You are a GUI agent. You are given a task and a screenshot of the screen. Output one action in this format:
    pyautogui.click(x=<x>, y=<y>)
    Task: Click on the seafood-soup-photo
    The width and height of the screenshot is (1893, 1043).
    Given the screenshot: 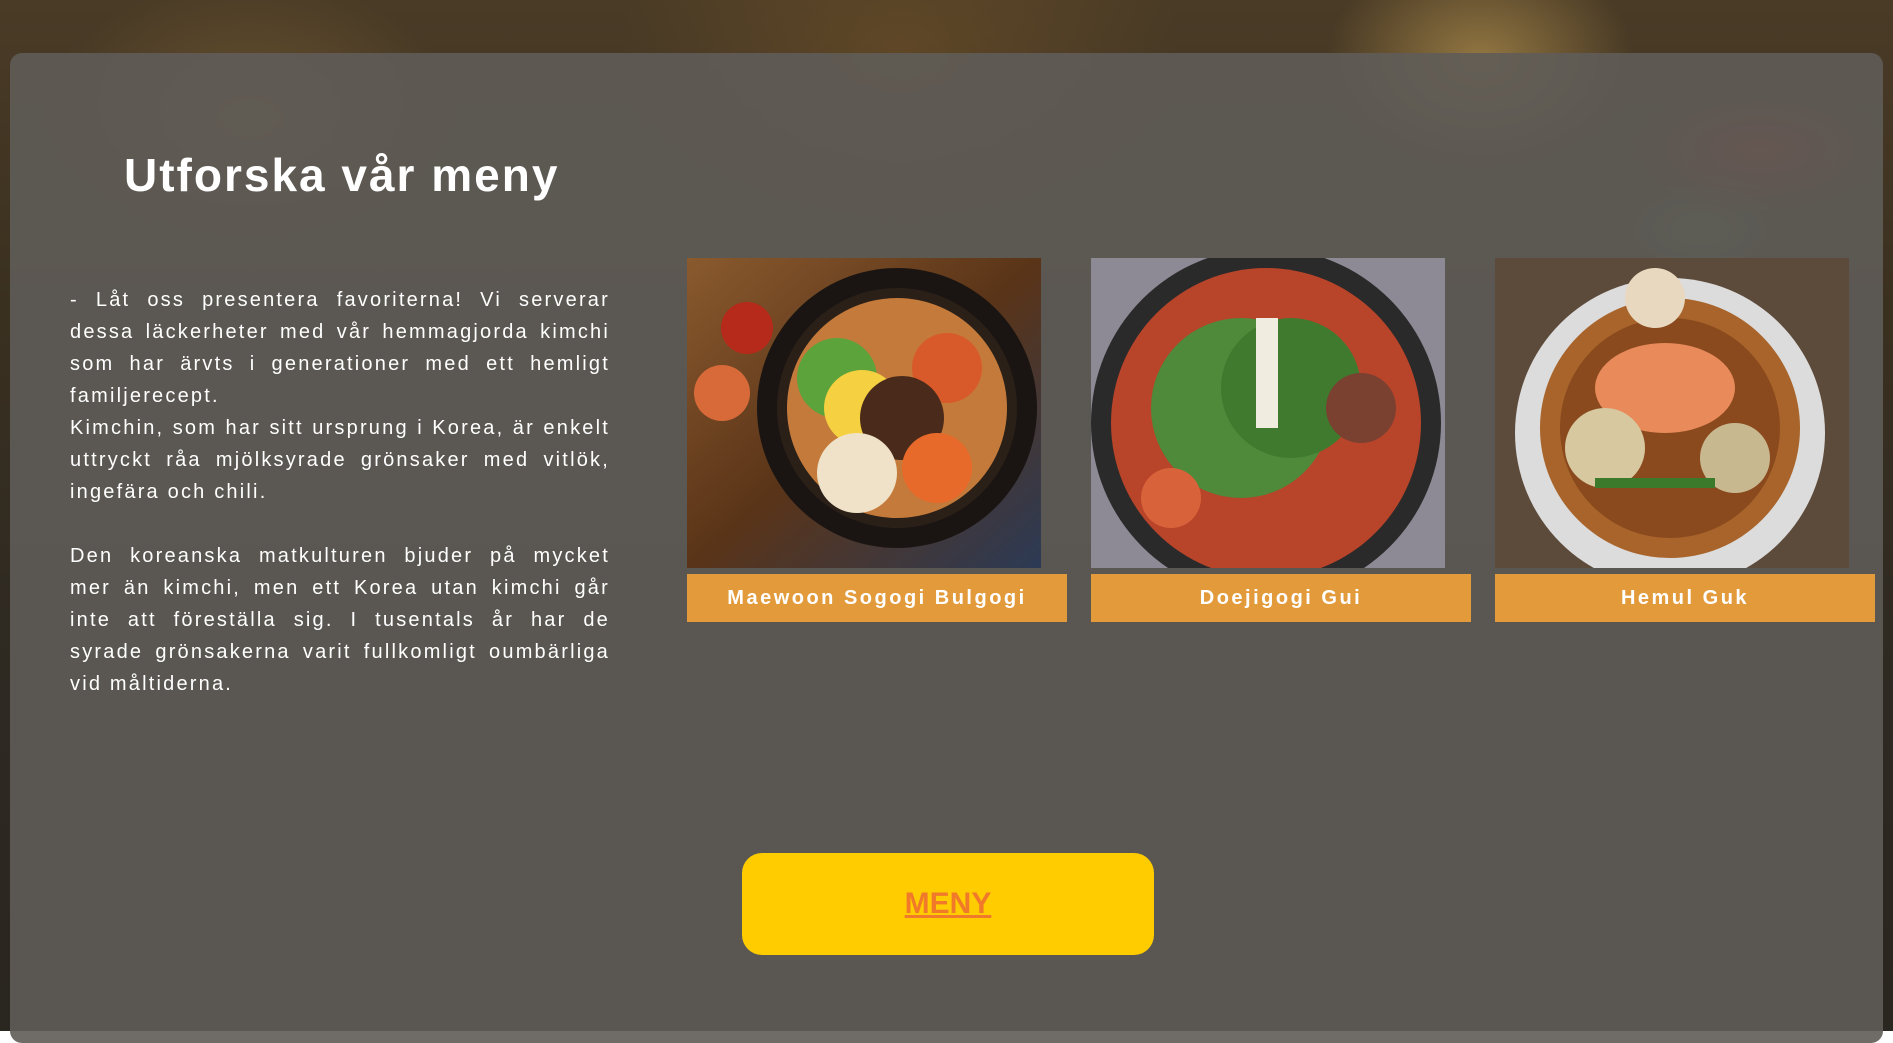 What is the action you would take?
    pyautogui.click(x=1672, y=413)
    